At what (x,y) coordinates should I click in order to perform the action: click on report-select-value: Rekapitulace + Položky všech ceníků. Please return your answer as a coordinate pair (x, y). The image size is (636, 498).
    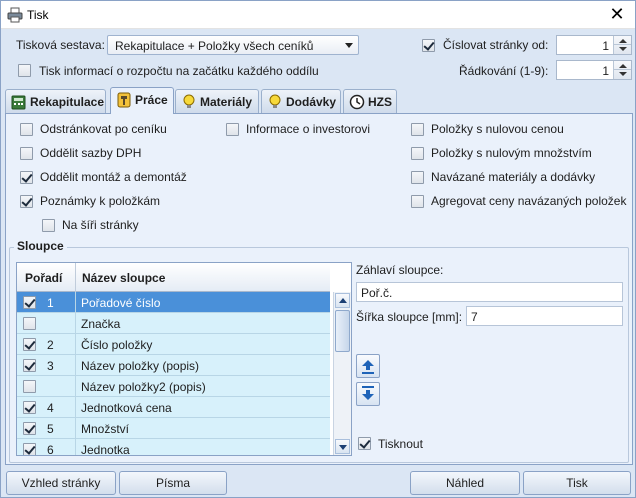
    Looking at the image, I should click on (214, 46).